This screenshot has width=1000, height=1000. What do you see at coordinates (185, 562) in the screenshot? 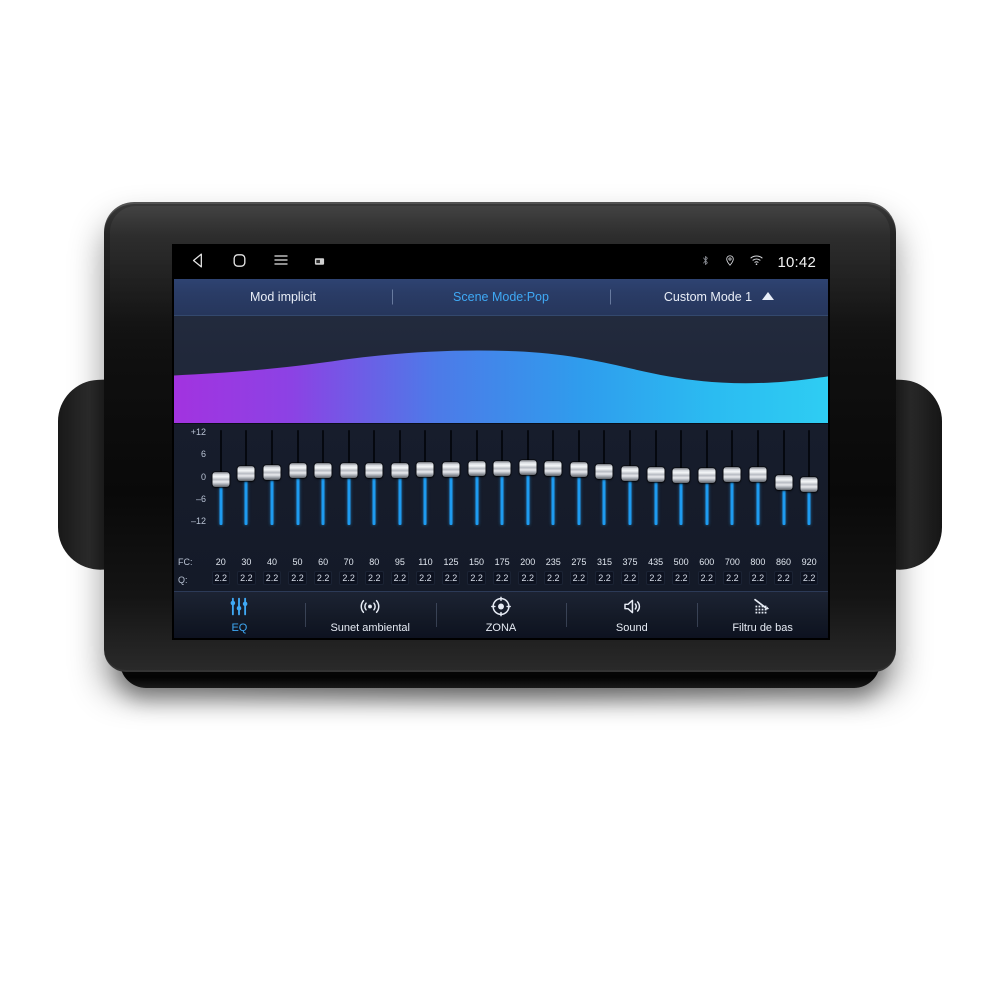
I see `fc-axis-label: FC:` at bounding box center [185, 562].